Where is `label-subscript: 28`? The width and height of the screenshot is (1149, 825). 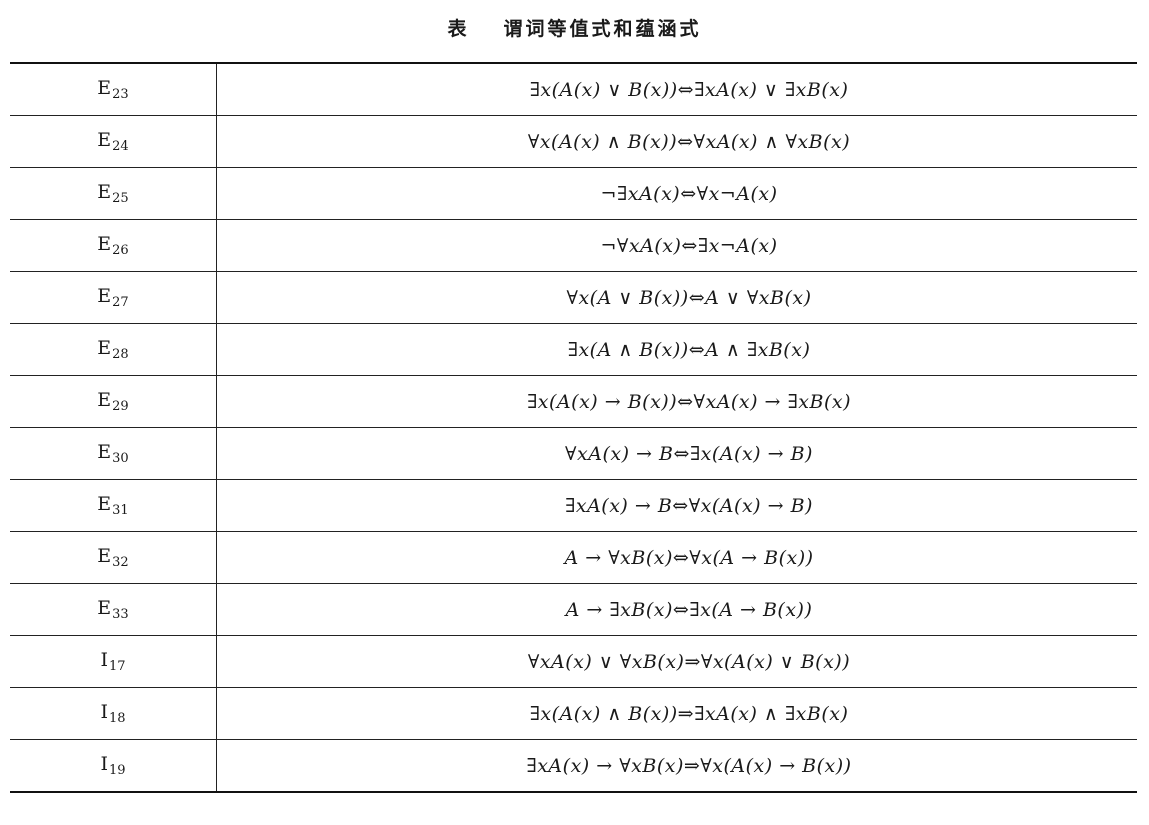 label-subscript: 28 is located at coordinates (120, 354).